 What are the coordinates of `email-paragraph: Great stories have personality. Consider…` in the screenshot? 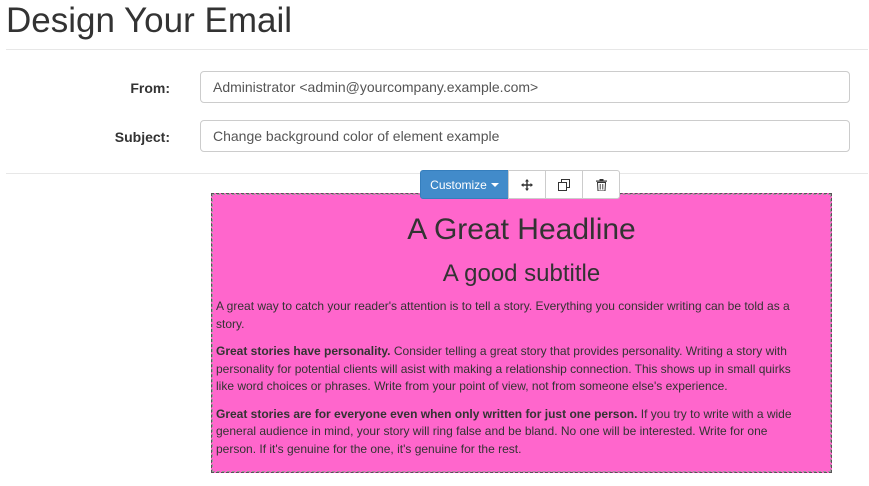 It's located at (506, 369).